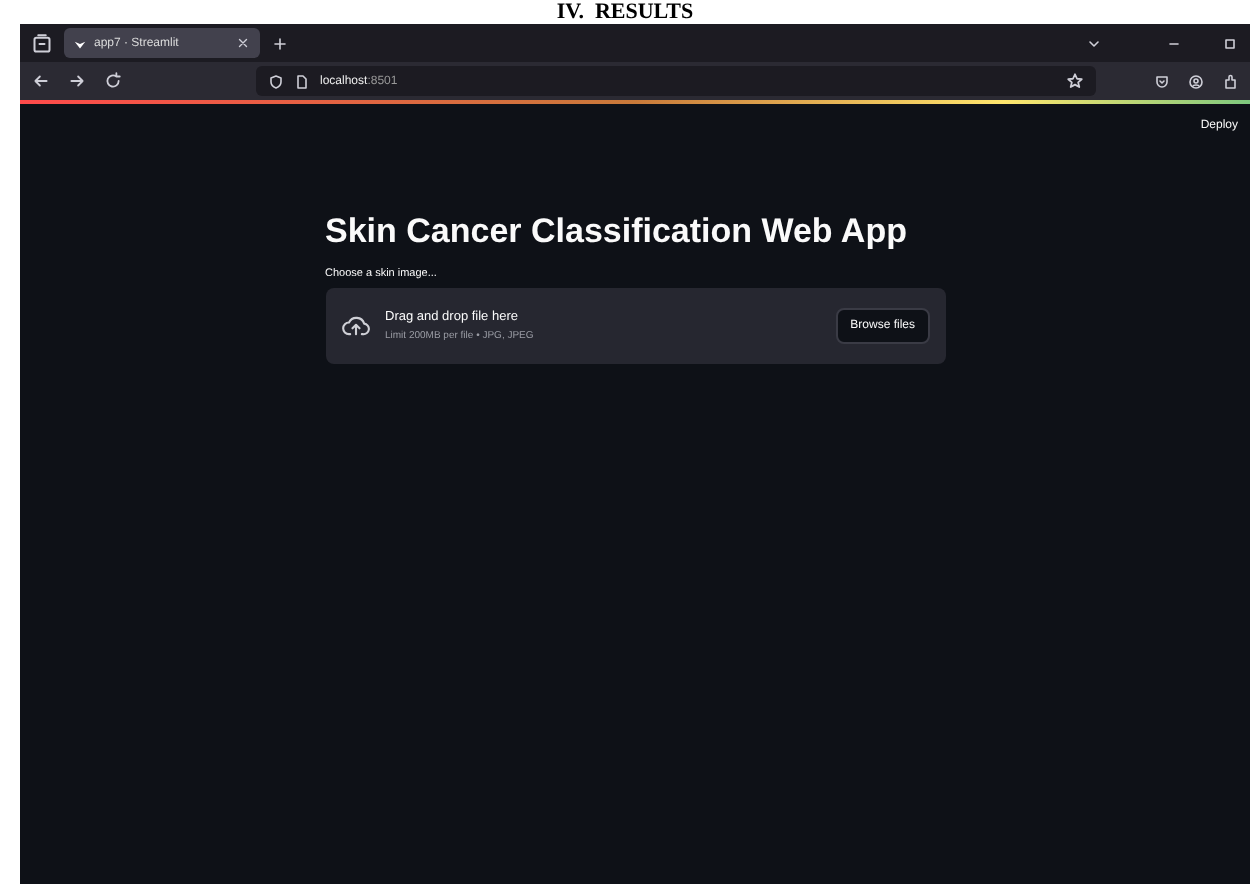 This screenshot has height=884, width=1250. What do you see at coordinates (42, 43) in the screenshot?
I see `tab-list-icon` at bounding box center [42, 43].